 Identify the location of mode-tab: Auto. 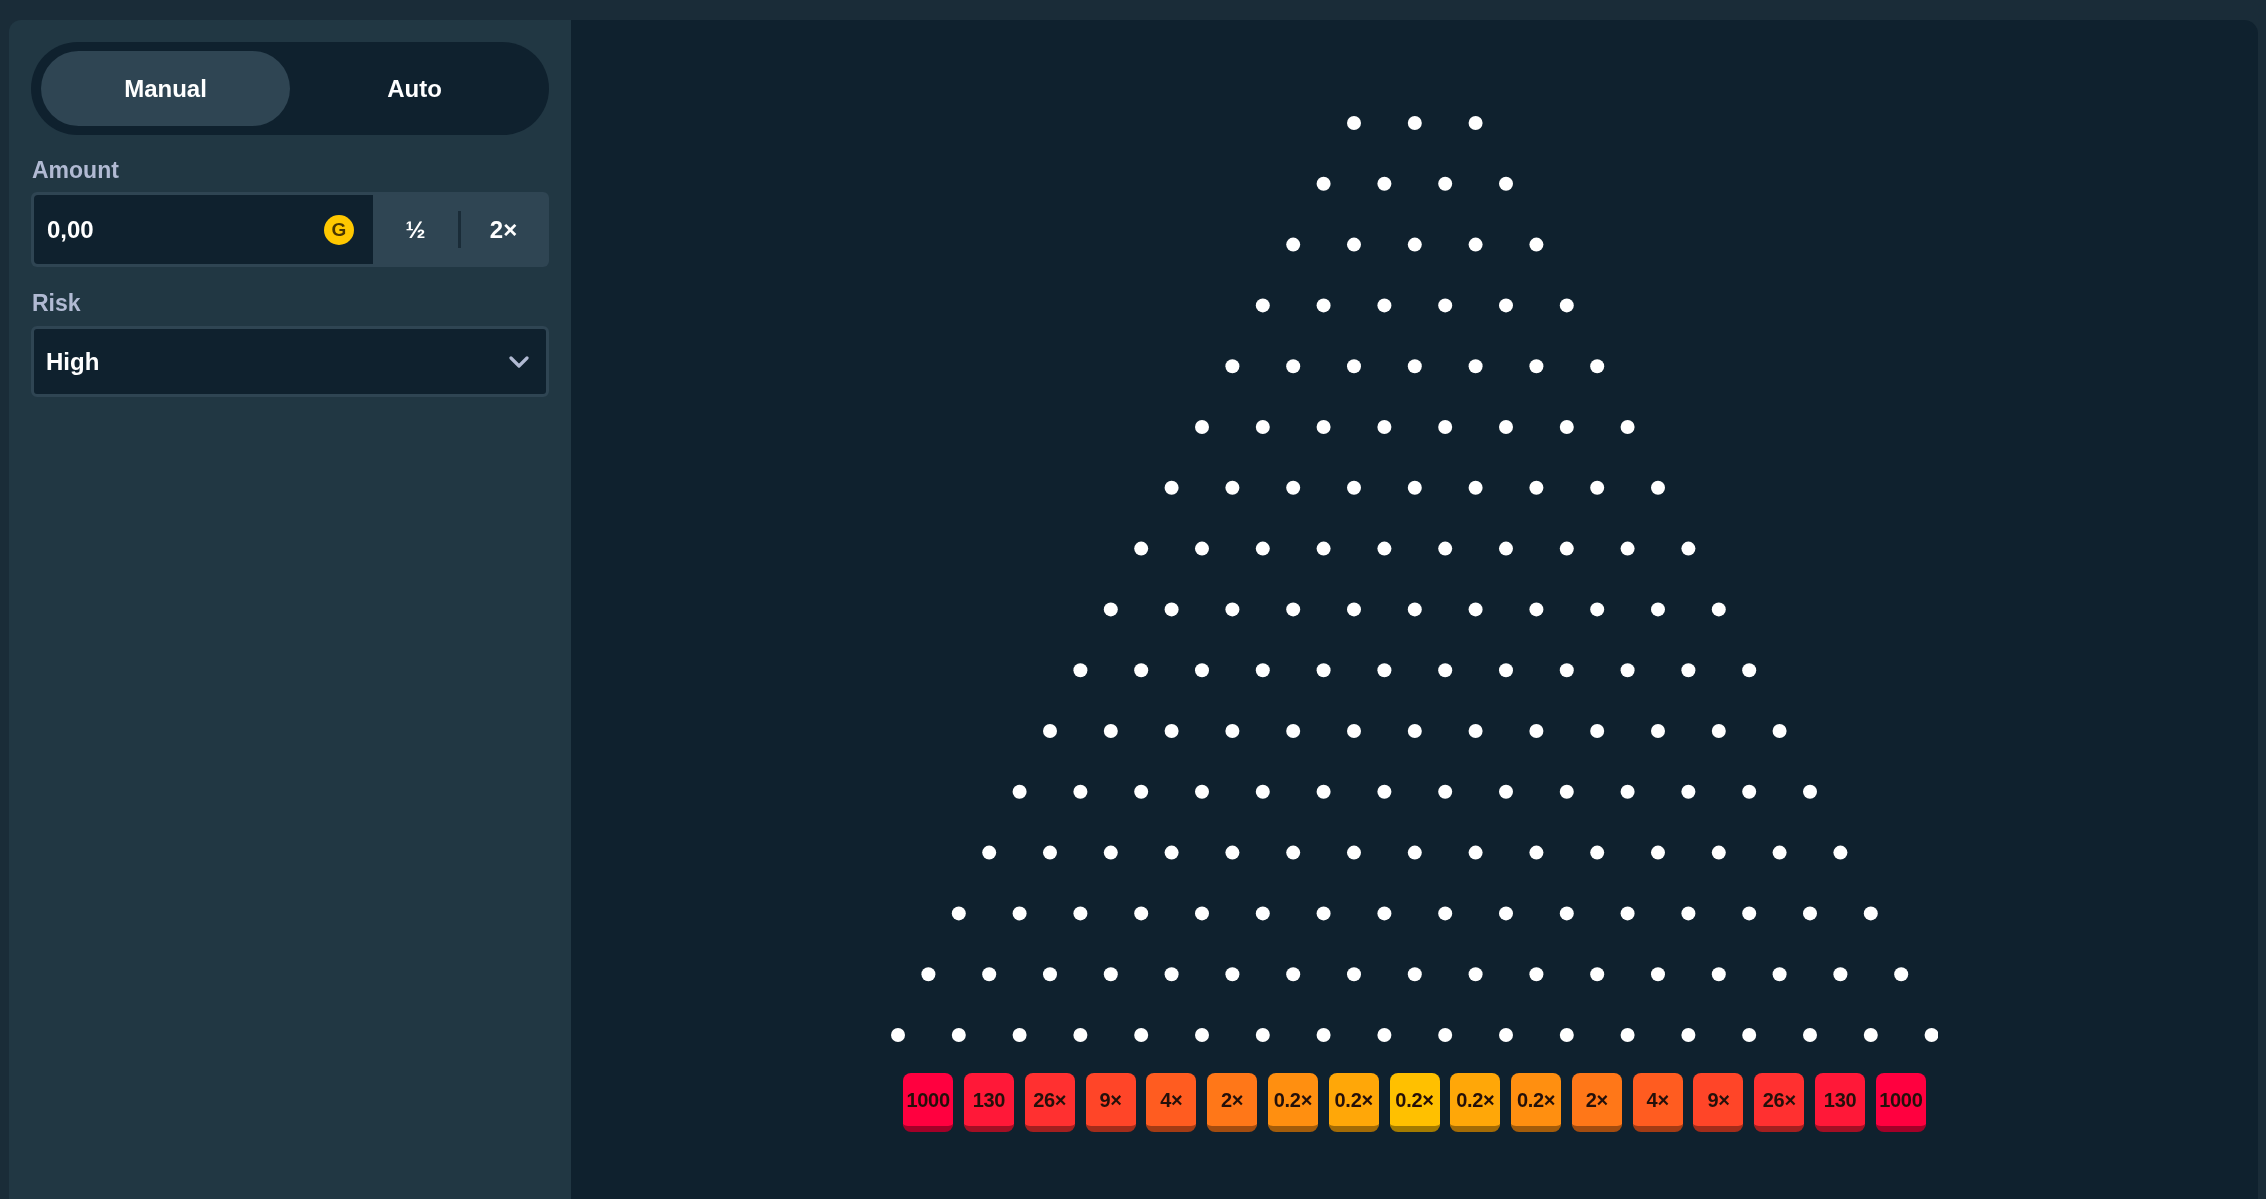
(414, 88).